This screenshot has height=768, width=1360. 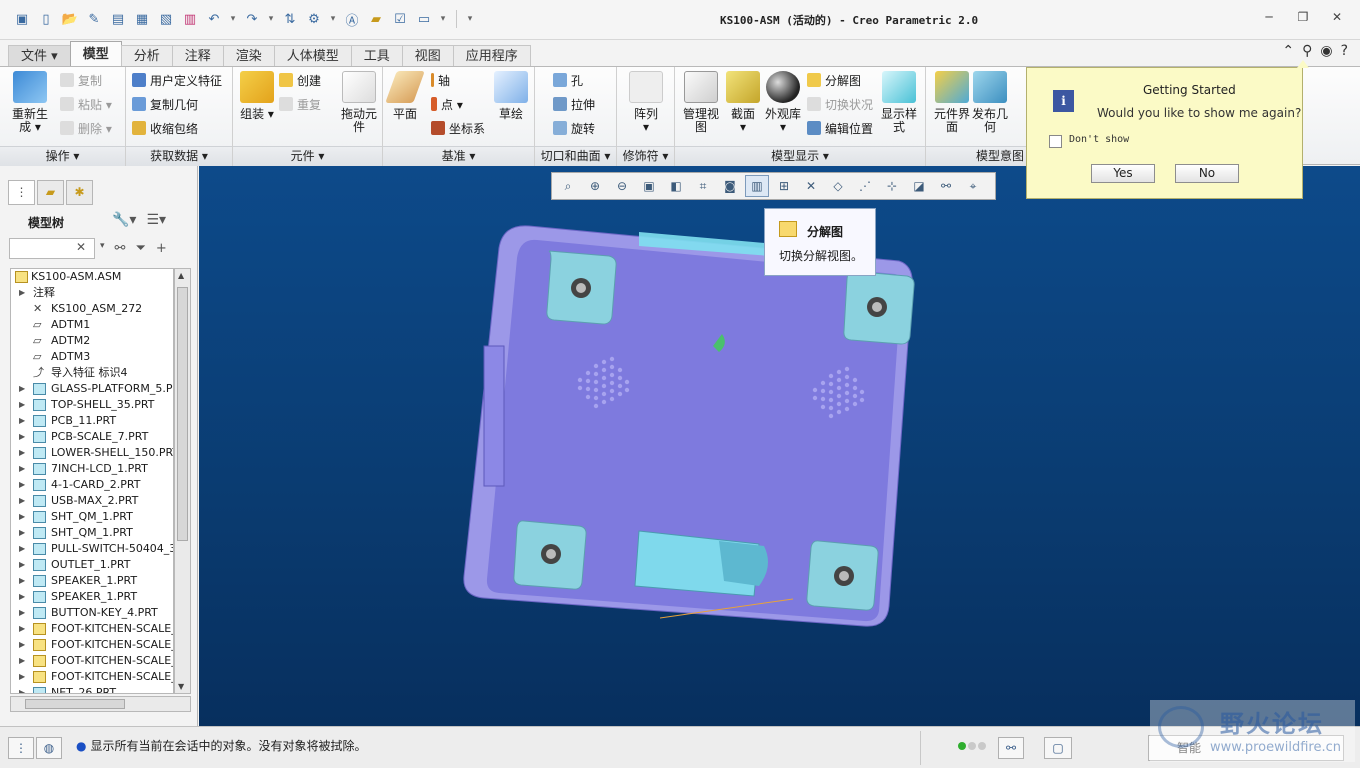 I want to click on scroll-up-icon: ▲, so click(x=181, y=275).